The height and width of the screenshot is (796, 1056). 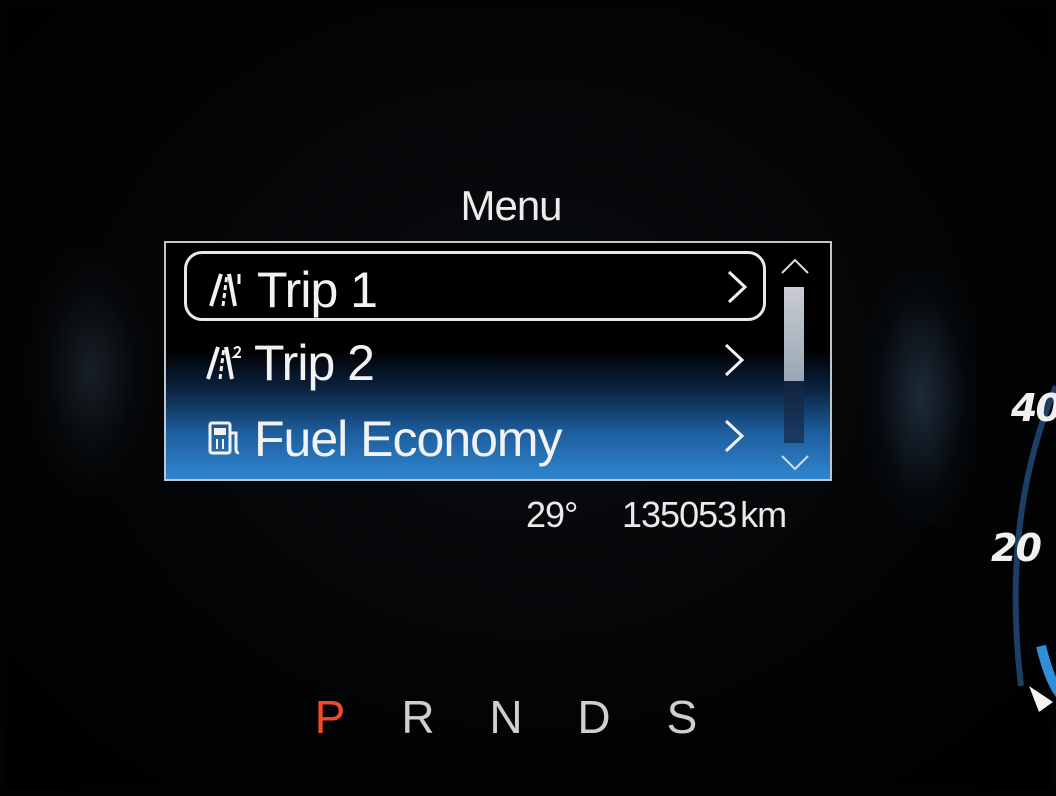 I want to click on speedometer-gauge: 40 20, so click(x=1018, y=546).